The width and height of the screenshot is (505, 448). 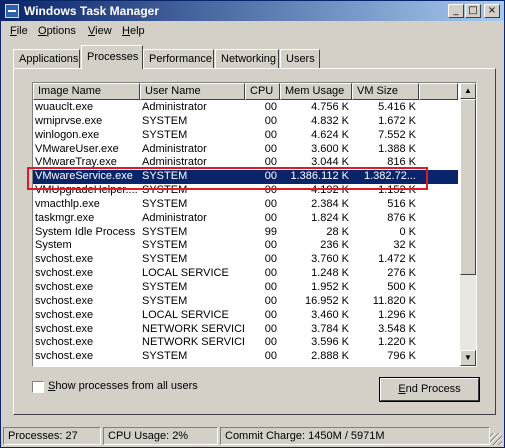 I want to click on cell-vm-size: 816 K, so click(x=401, y=162).